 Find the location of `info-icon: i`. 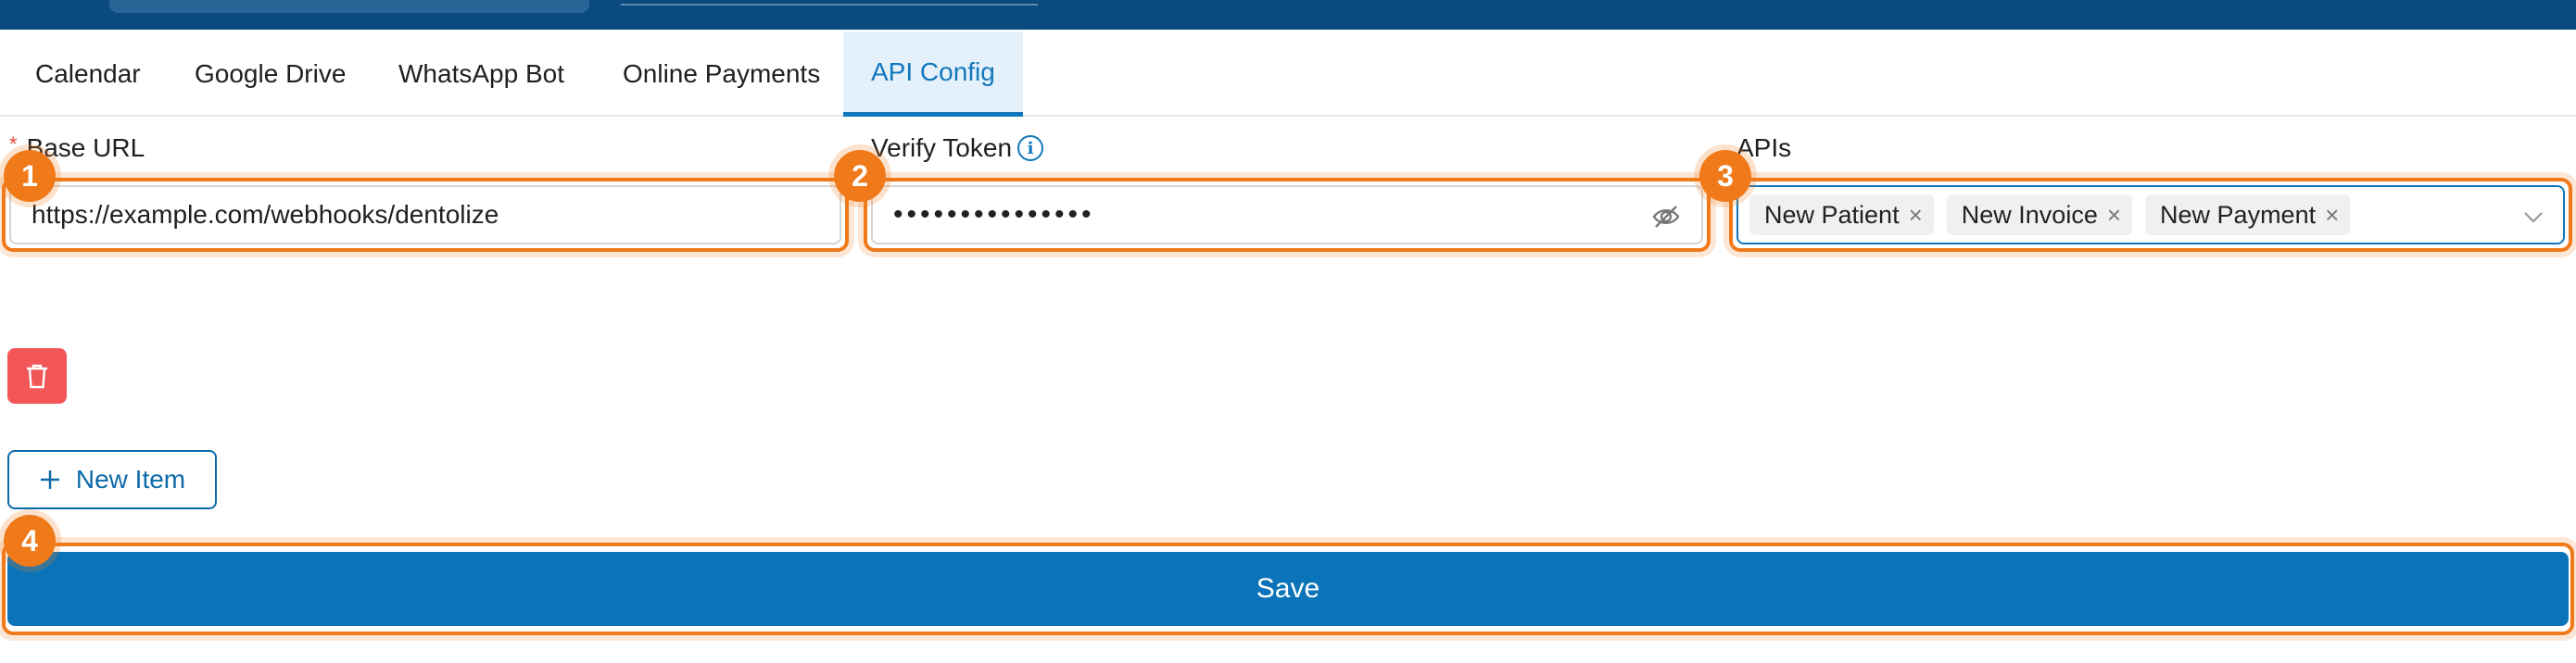

info-icon: i is located at coordinates (1031, 148).